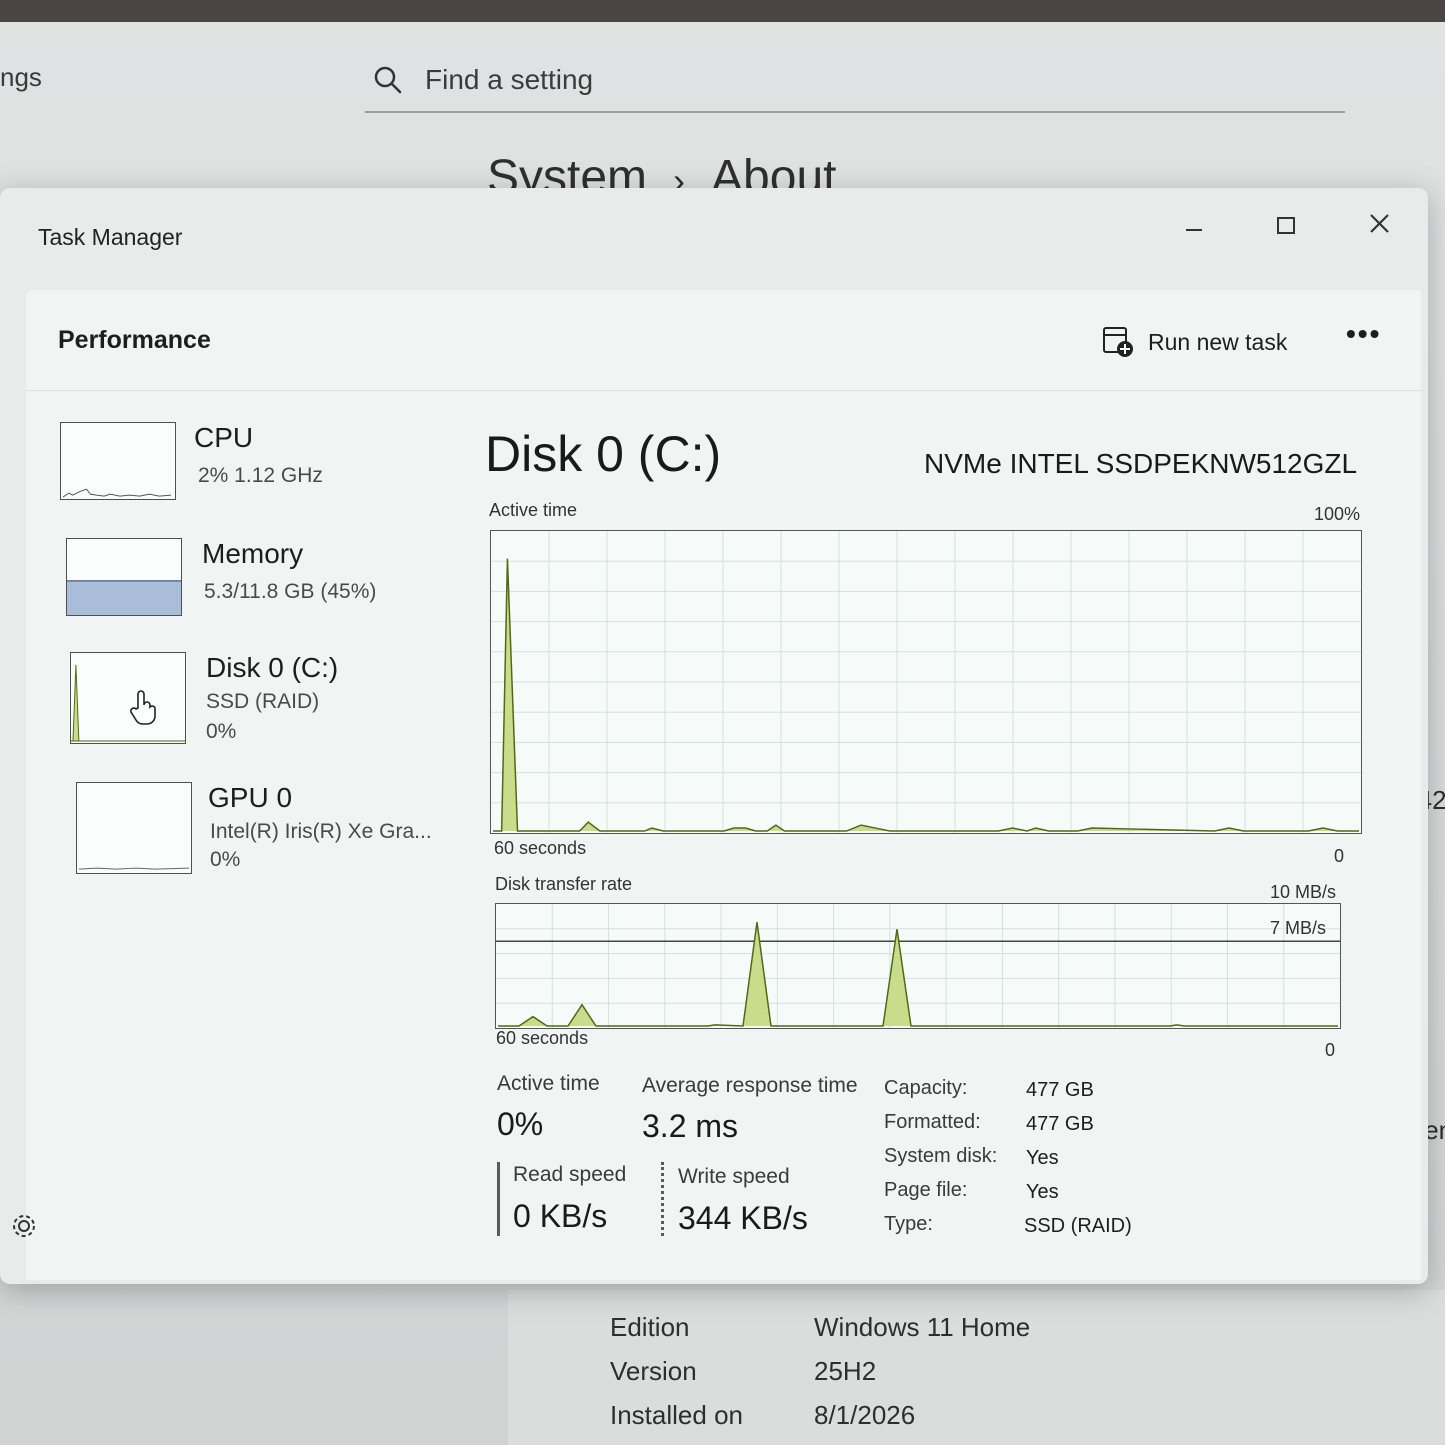  I want to click on transfer-graph-duration: 60 seconds, so click(542, 1038).